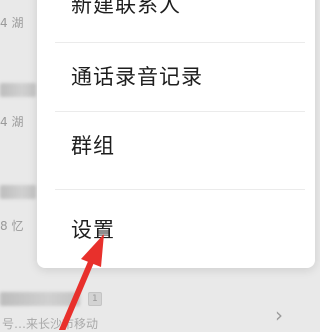  I want to click on background-row-subtitle: 号…来长沙市移动, so click(50, 324).